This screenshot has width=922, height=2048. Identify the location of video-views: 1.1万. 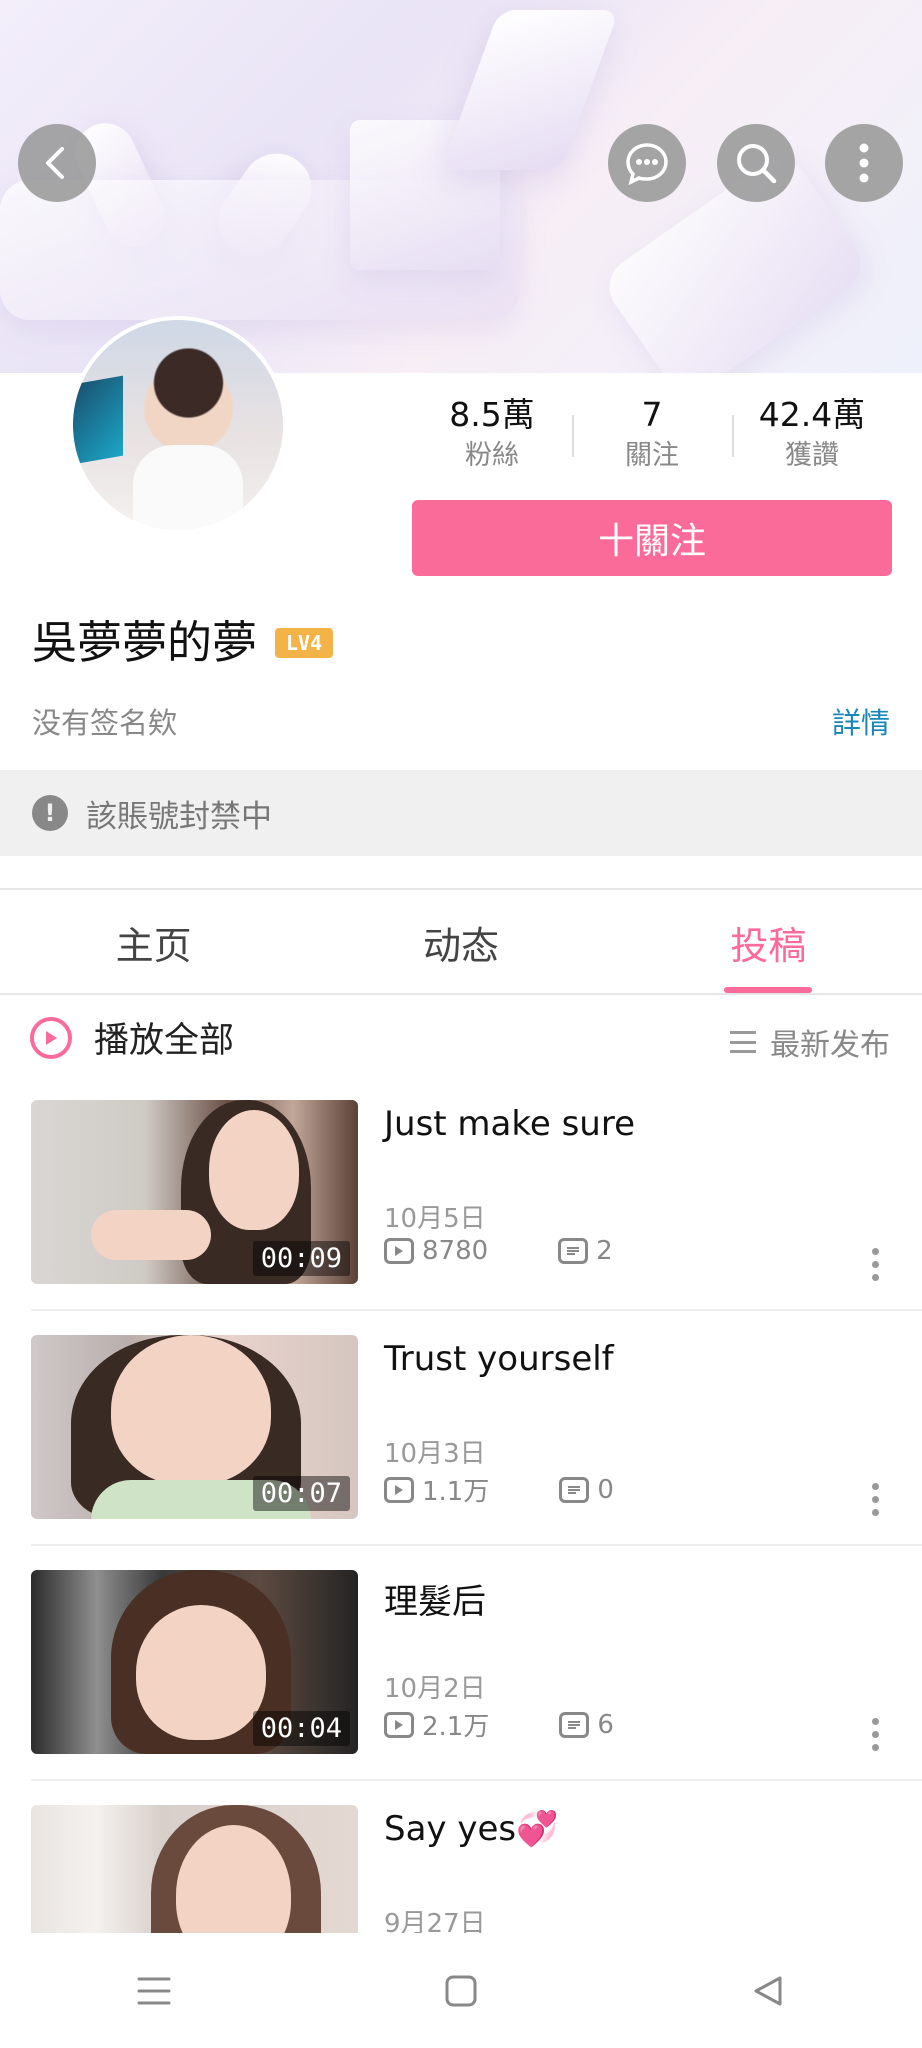
(456, 1492).